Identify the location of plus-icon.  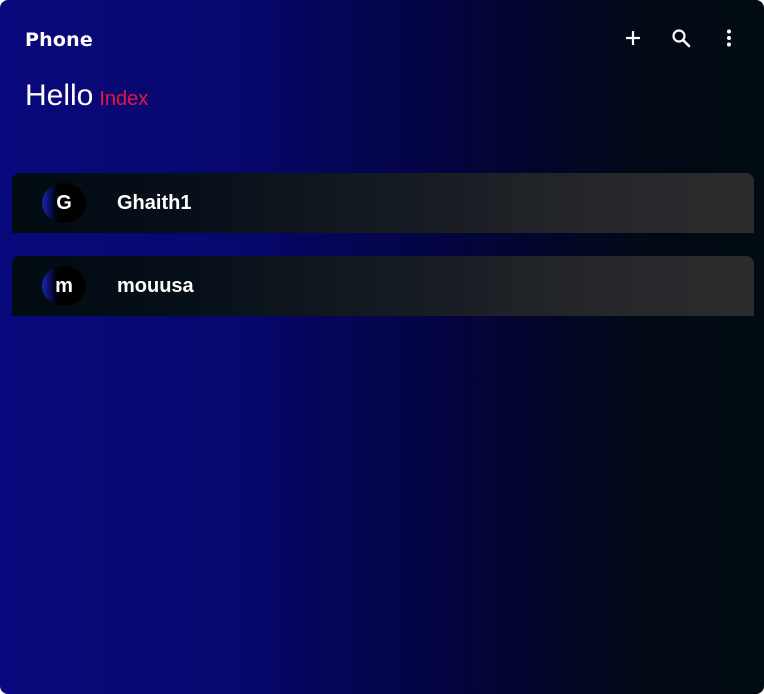
(633, 38).